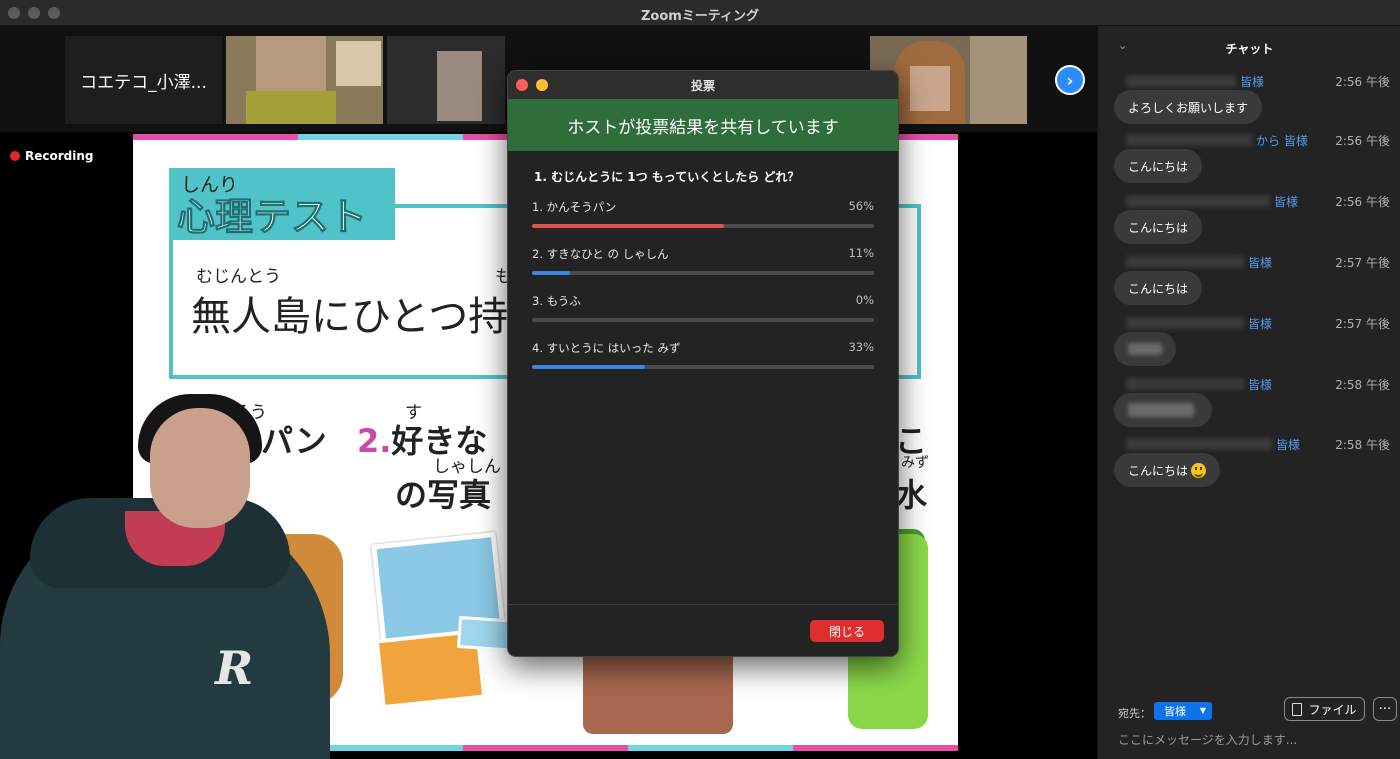 This screenshot has height=759, width=1400. I want to click on poll-window-title: 投票, so click(702, 86).